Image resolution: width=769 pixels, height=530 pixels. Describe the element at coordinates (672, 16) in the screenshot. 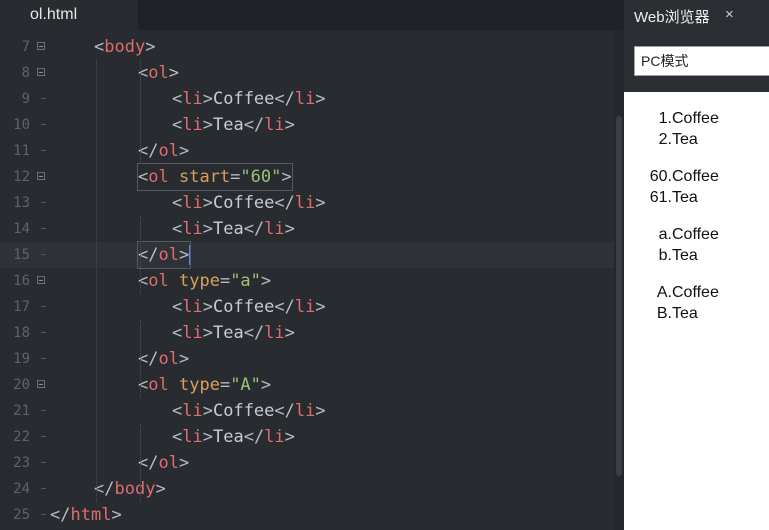

I see `browser-tab-title: Web浏览器` at that location.